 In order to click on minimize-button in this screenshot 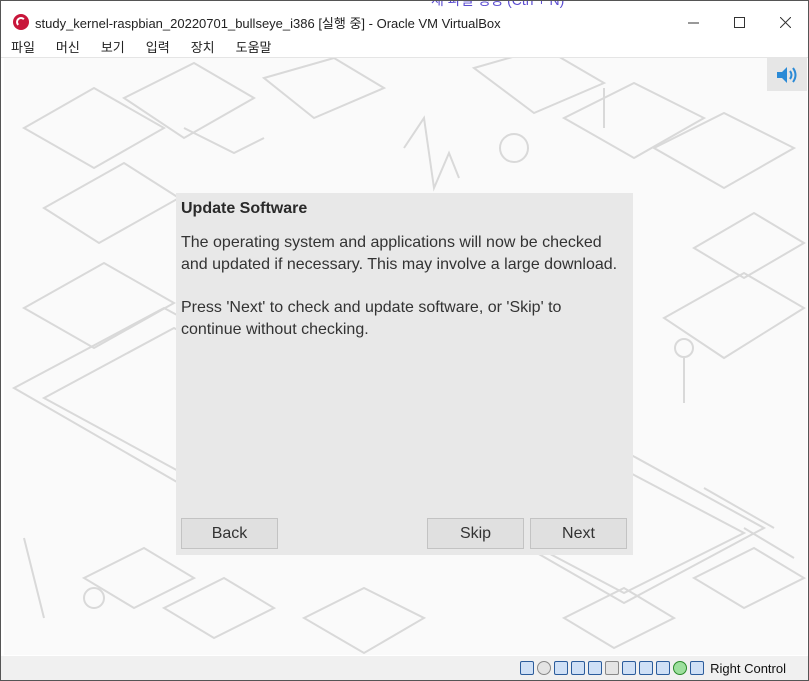, I will do `click(693, 22)`.